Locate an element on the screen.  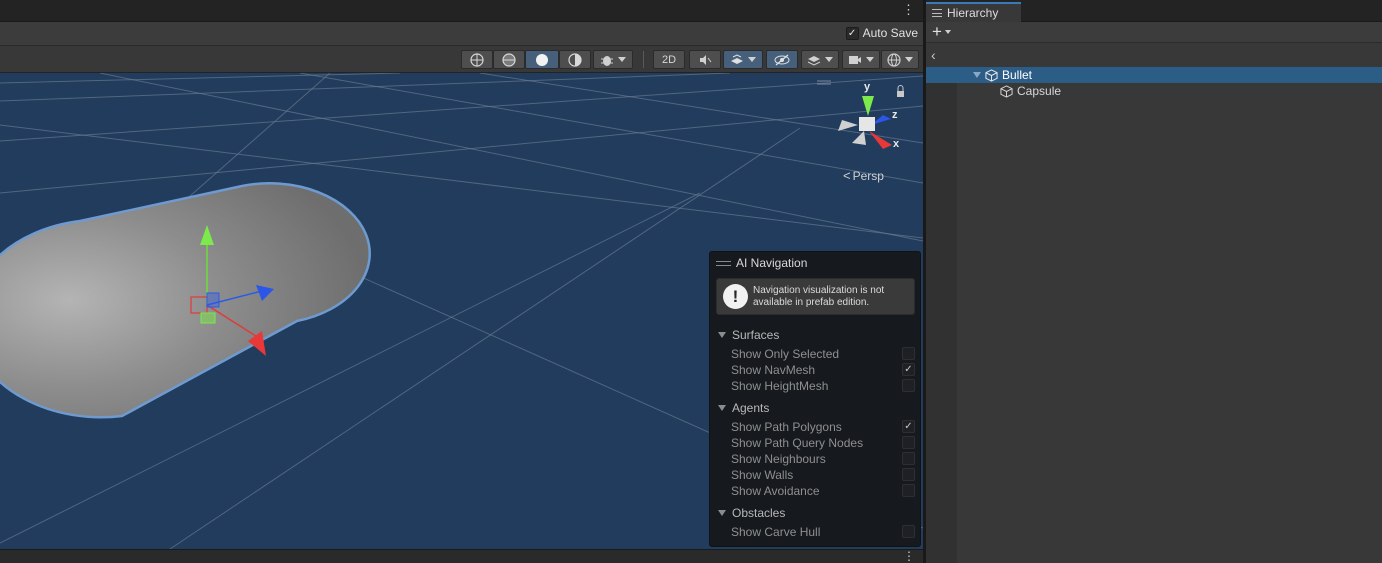
back-arrow-icon: ‹ is located at coordinates (933, 55).